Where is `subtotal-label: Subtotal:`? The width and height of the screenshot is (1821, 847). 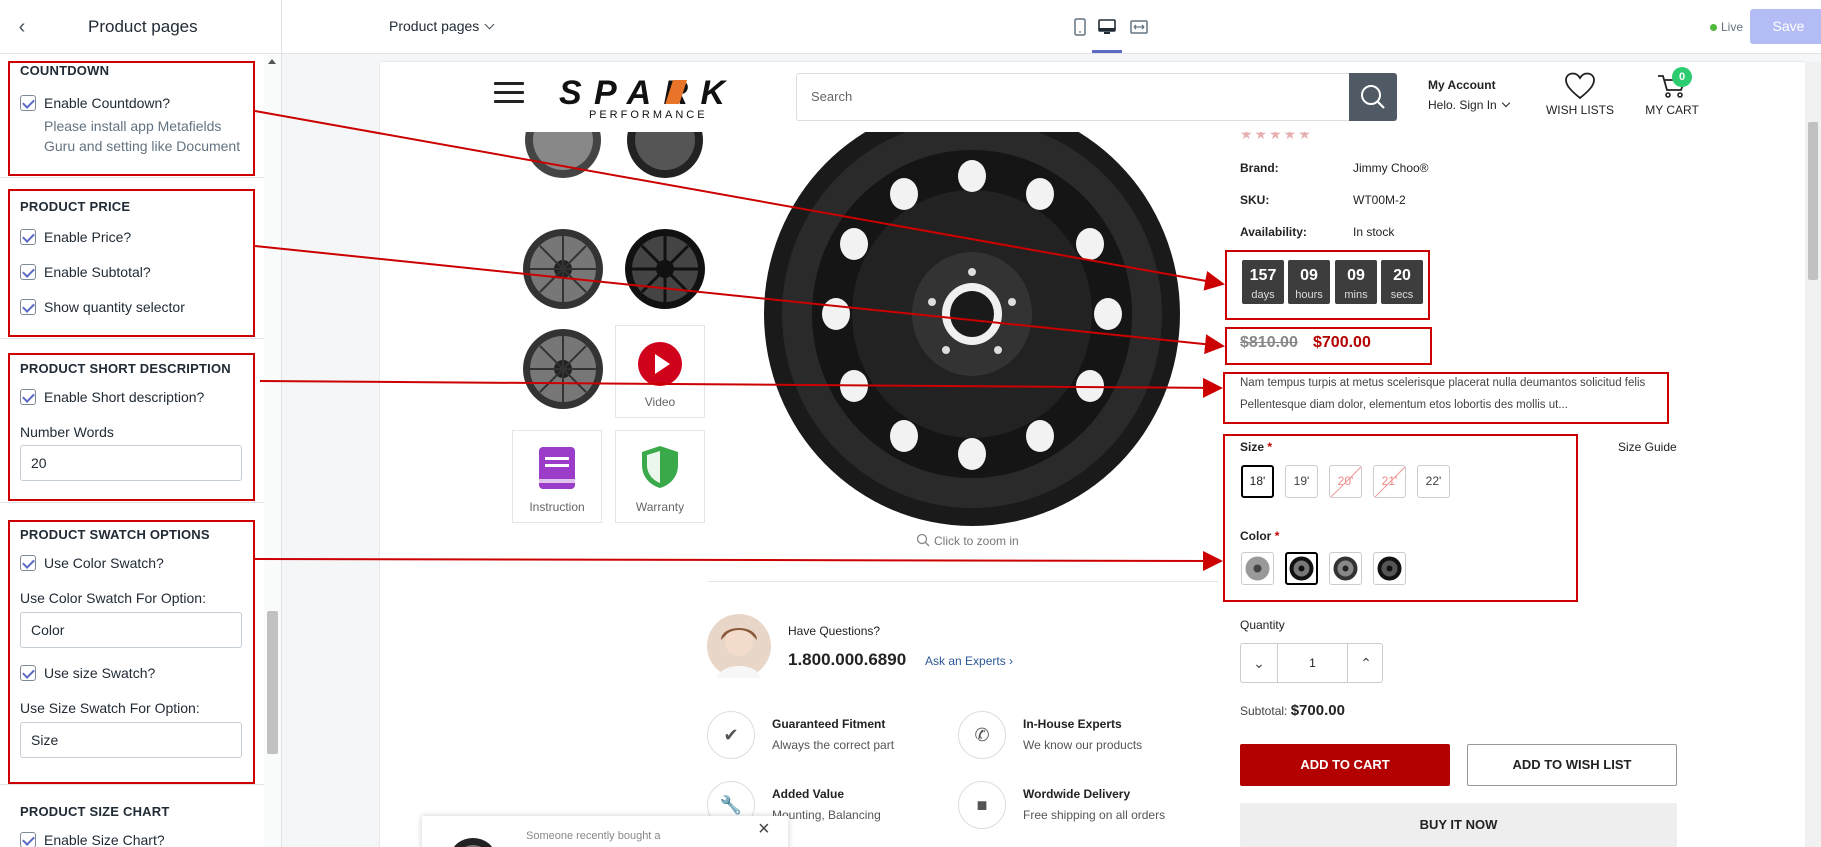 subtotal-label: Subtotal: is located at coordinates (1264, 711).